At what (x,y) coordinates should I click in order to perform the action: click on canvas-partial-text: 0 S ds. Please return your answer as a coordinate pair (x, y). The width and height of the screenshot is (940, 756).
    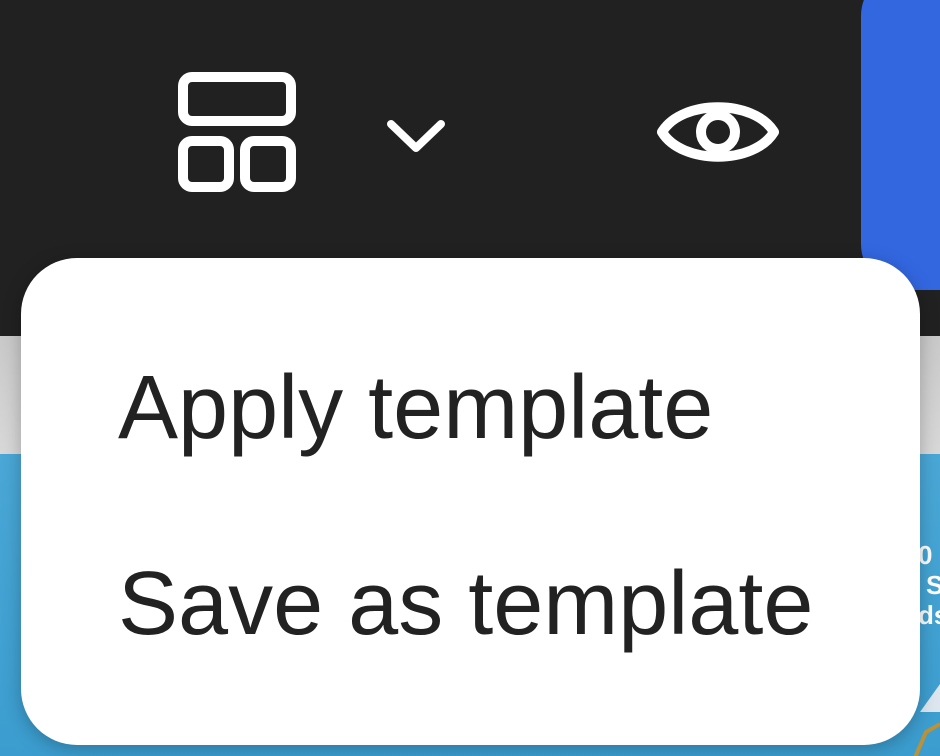
    Looking at the image, I should click on (929, 585).